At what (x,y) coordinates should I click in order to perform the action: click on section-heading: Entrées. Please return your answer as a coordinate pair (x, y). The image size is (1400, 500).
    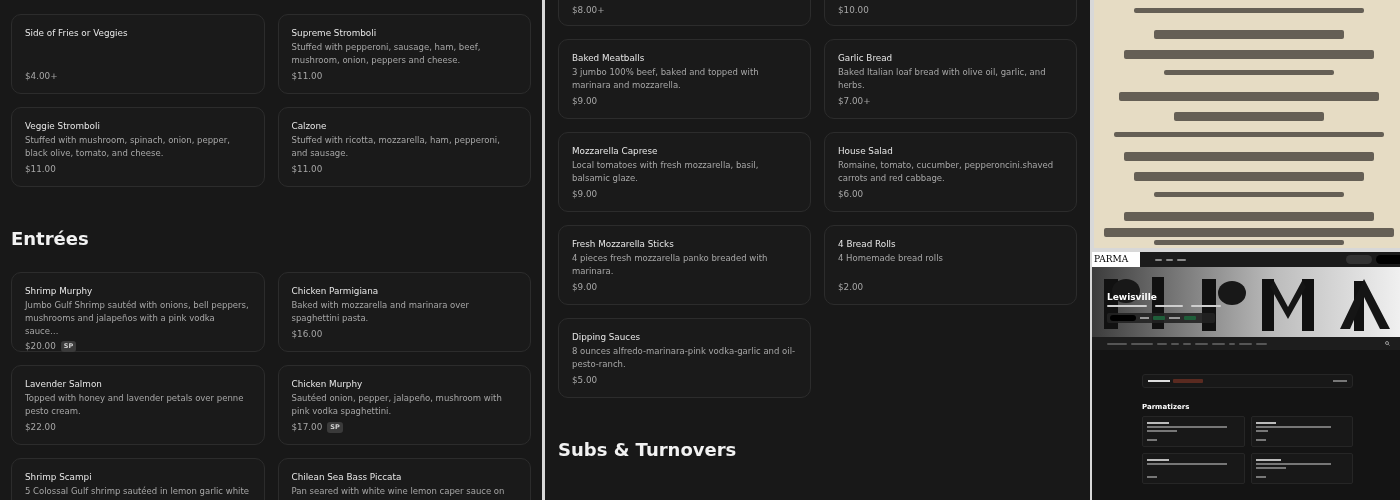
    Looking at the image, I should click on (50, 239).